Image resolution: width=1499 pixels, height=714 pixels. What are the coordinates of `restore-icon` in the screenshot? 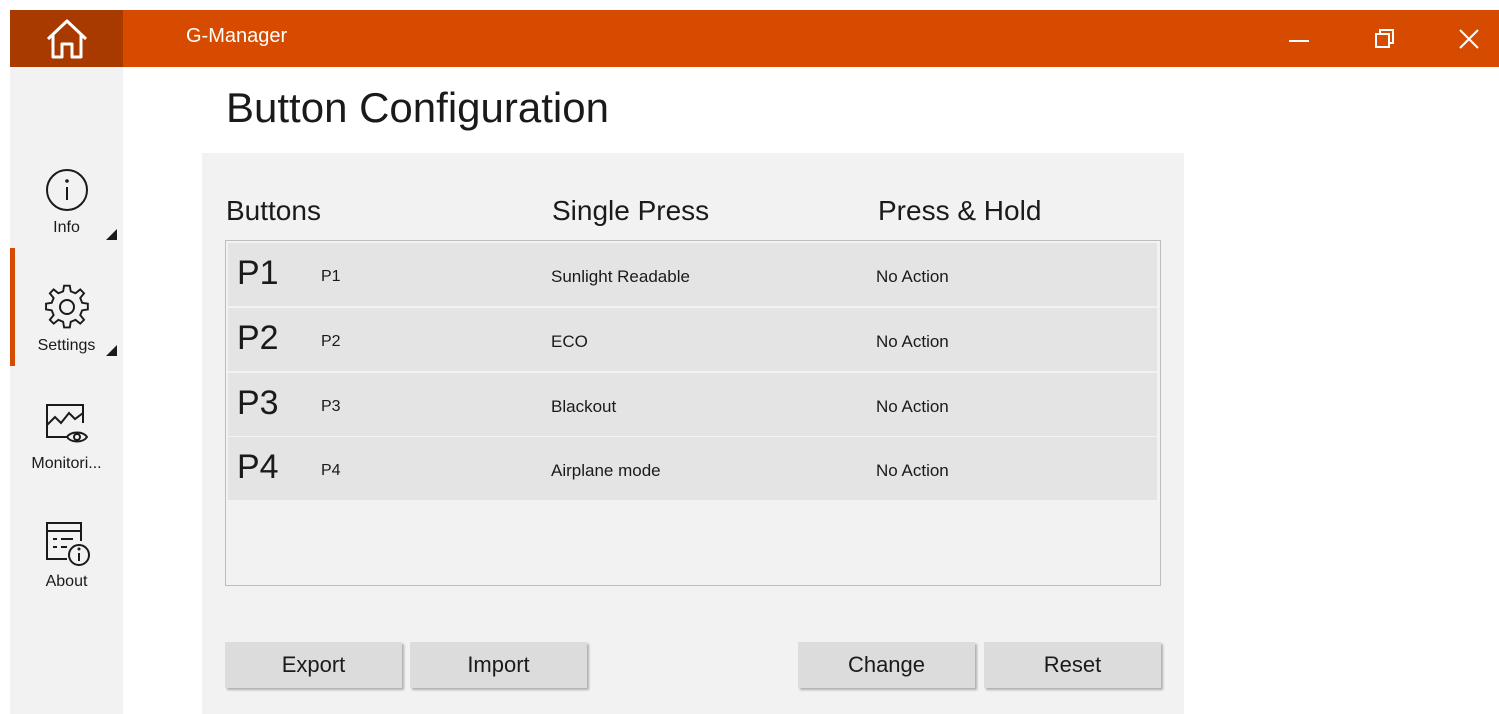 It's located at (1384, 38).